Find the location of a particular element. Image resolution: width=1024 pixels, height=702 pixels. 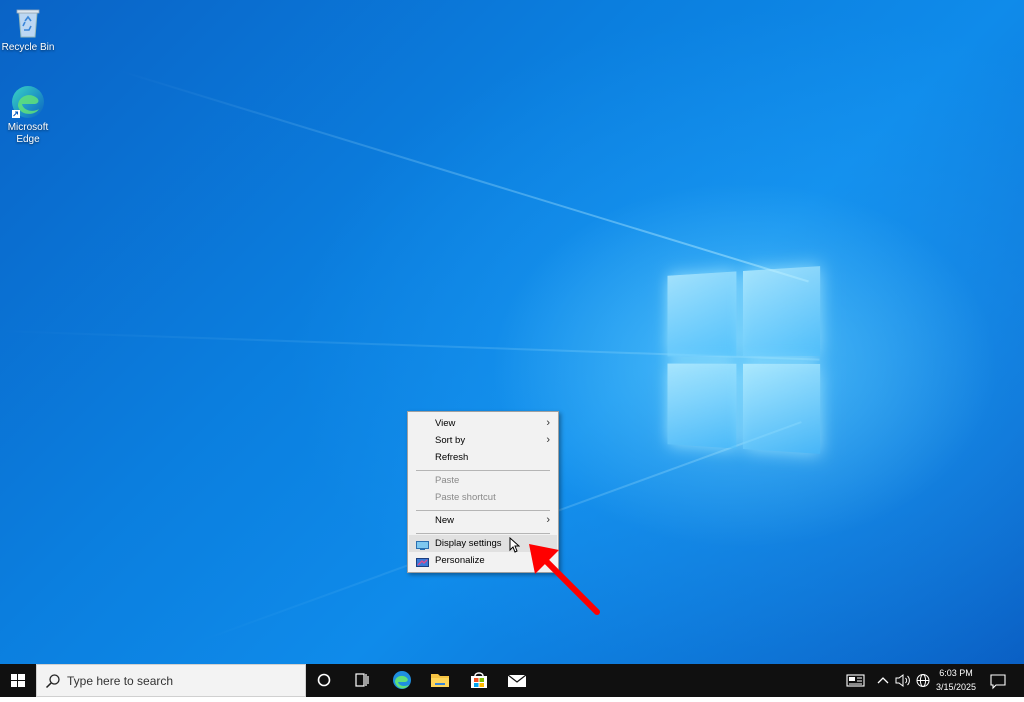

search-icon is located at coordinates (52, 681).